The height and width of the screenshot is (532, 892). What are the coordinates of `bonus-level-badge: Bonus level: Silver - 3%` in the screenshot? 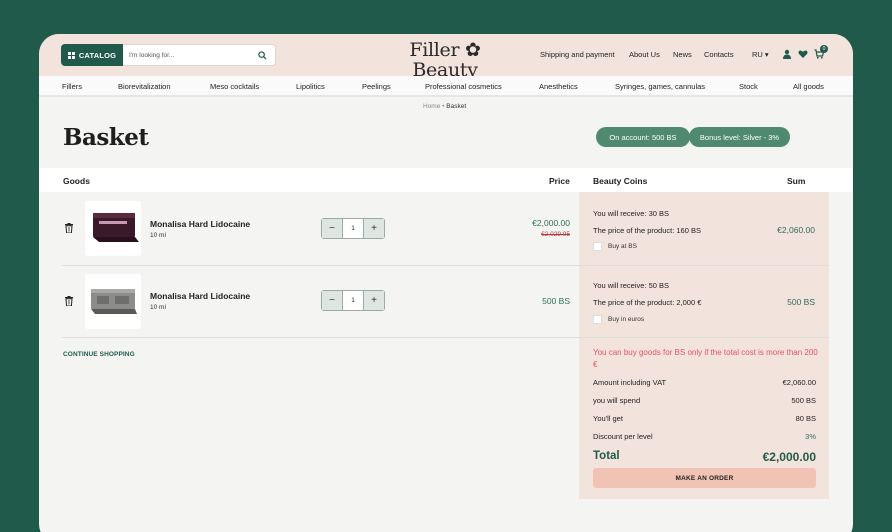 It's located at (739, 137).